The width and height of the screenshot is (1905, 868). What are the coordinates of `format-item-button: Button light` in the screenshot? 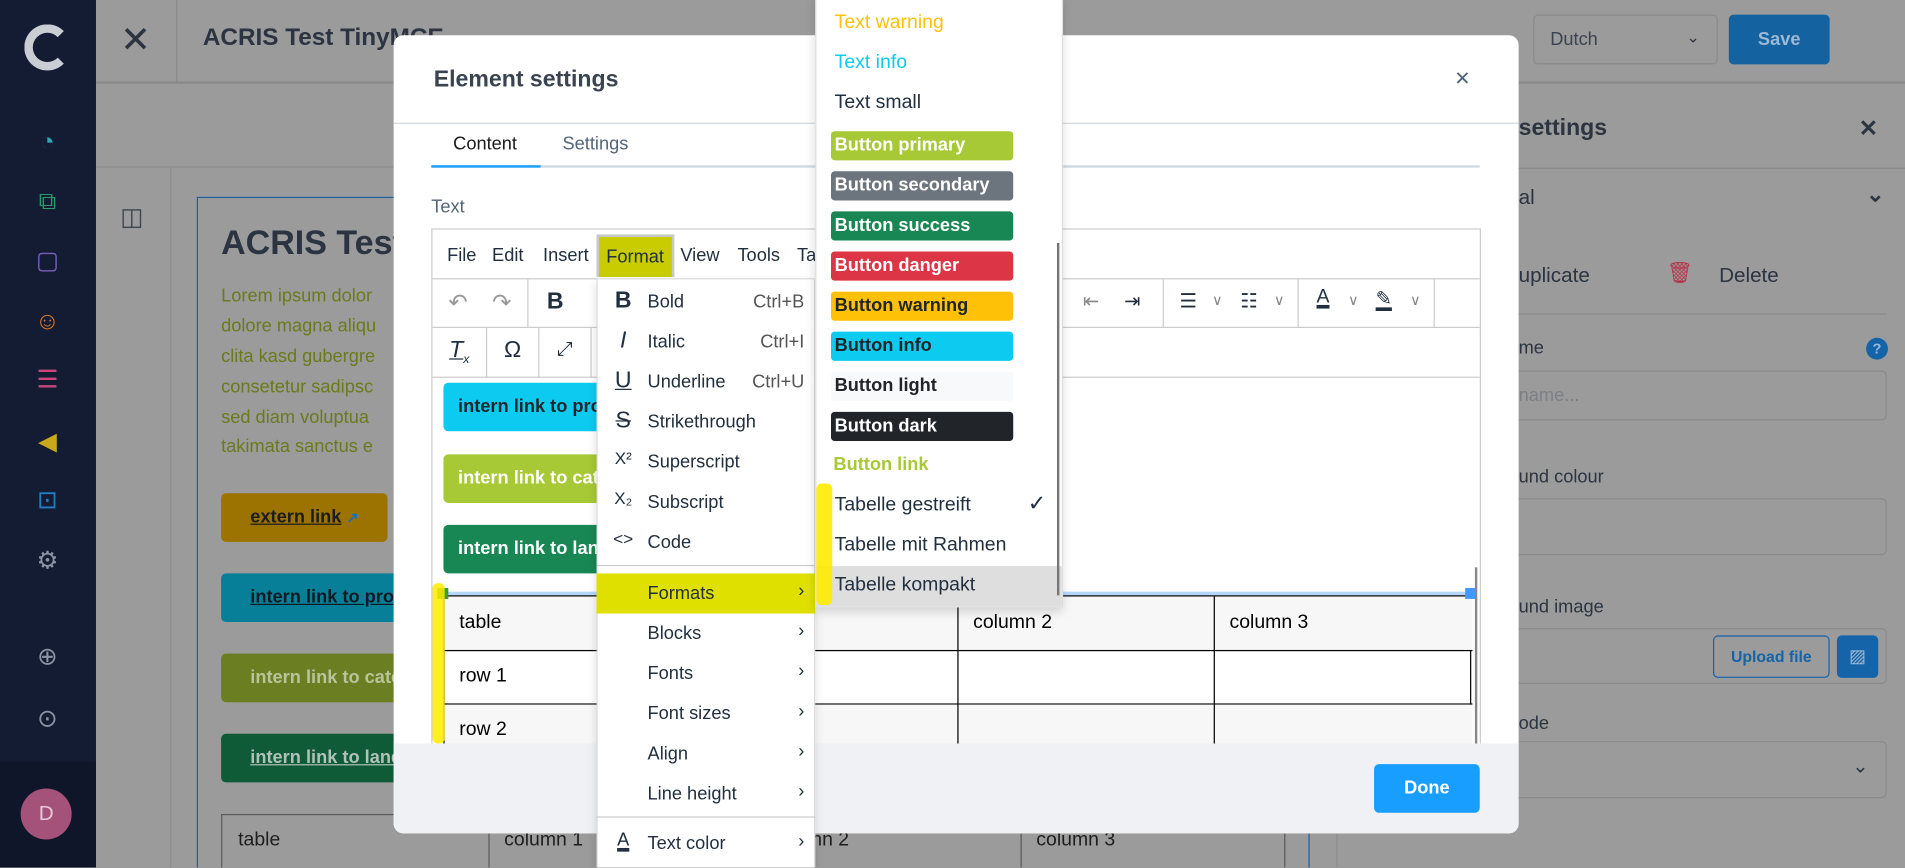 It's located at (922, 386).